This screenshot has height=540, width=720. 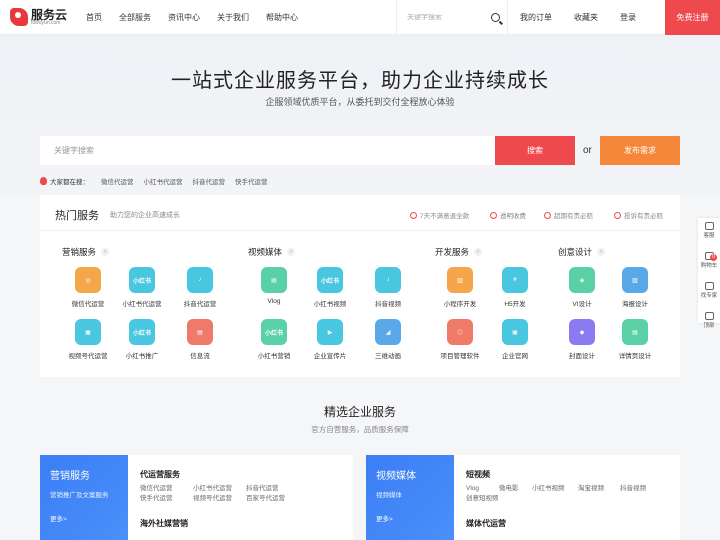 I want to click on service-item: ≠ H5开发, so click(x=515, y=287).